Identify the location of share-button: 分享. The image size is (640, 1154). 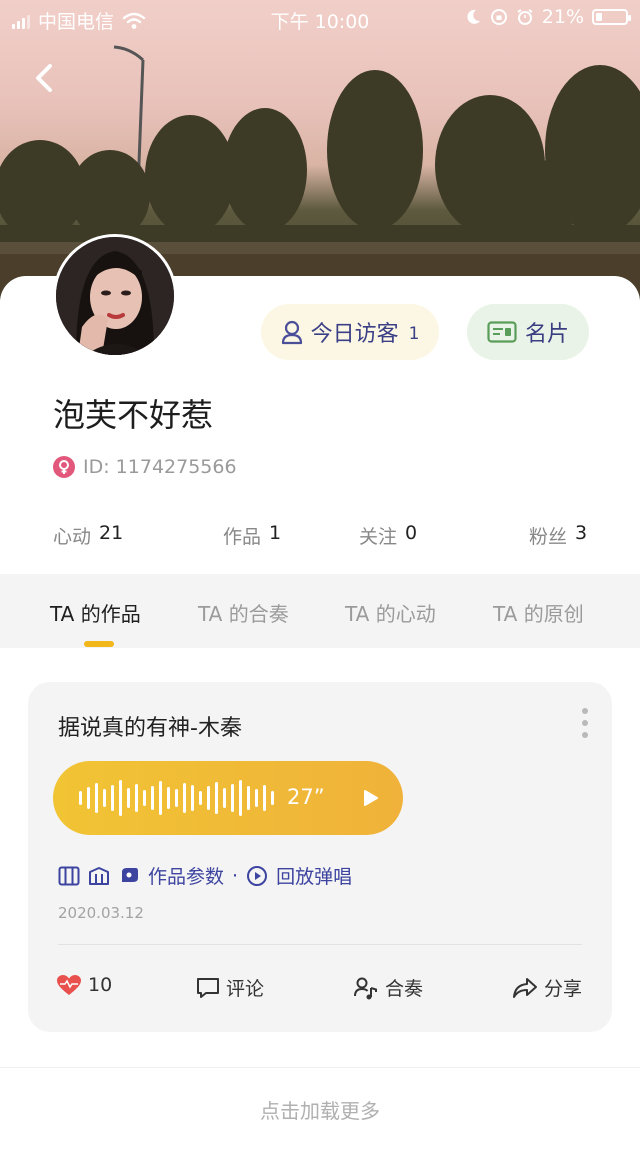
(547, 987).